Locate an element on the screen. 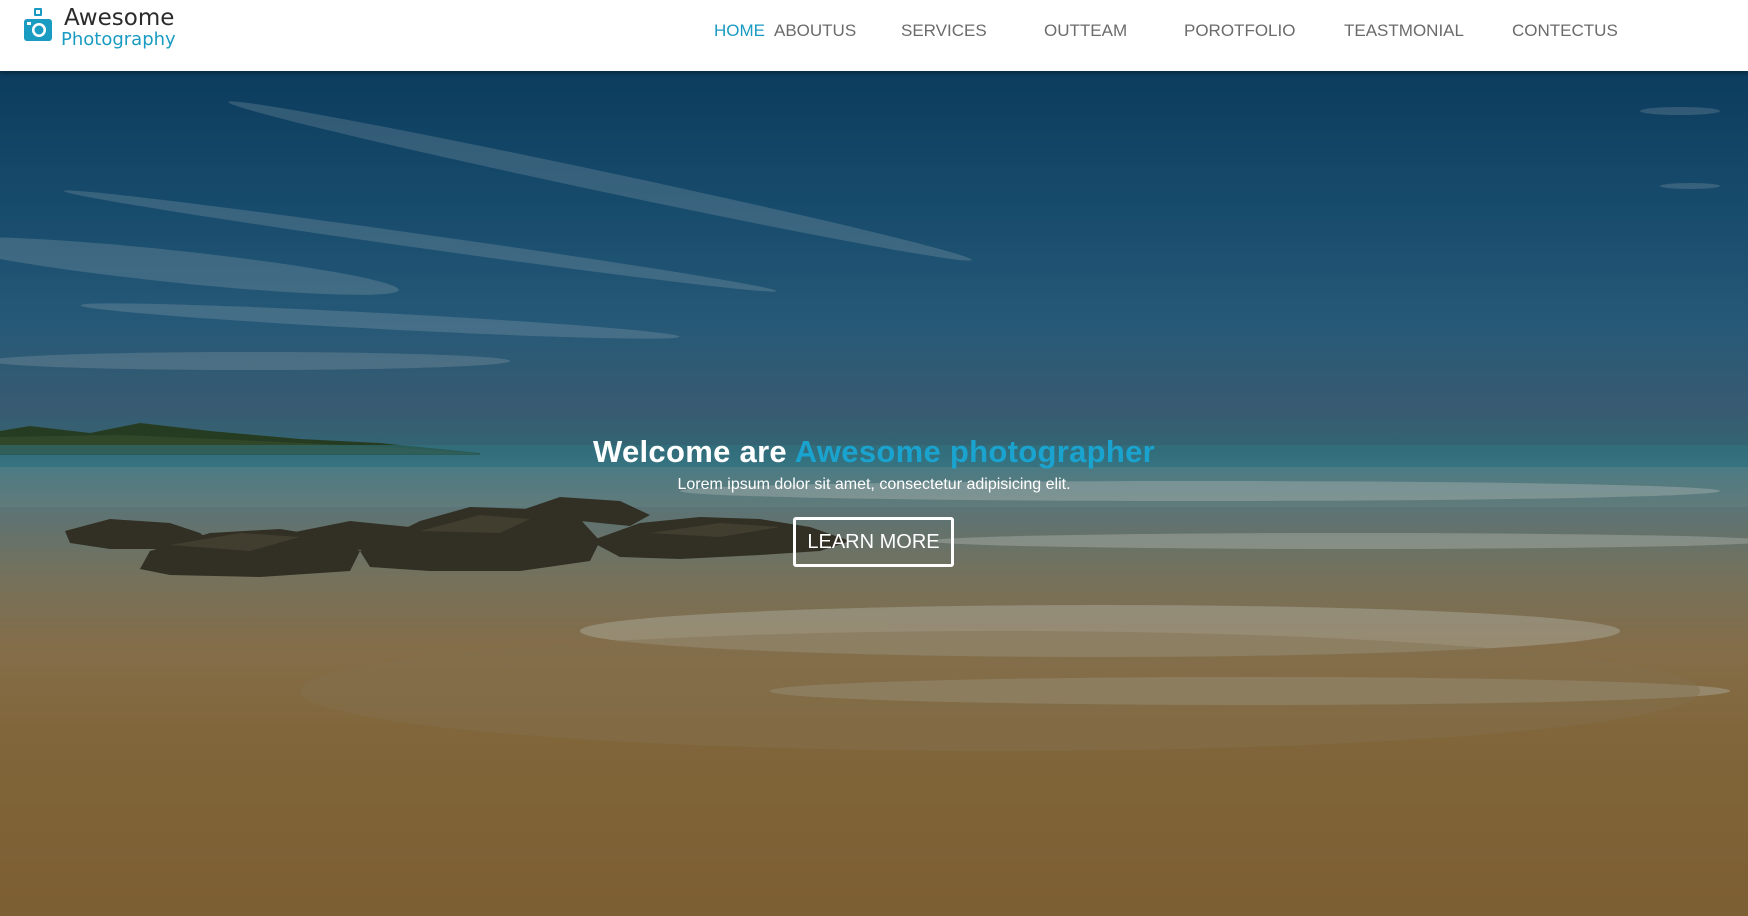  nav-porotfolio: POROTFOLIO is located at coordinates (1239, 31).